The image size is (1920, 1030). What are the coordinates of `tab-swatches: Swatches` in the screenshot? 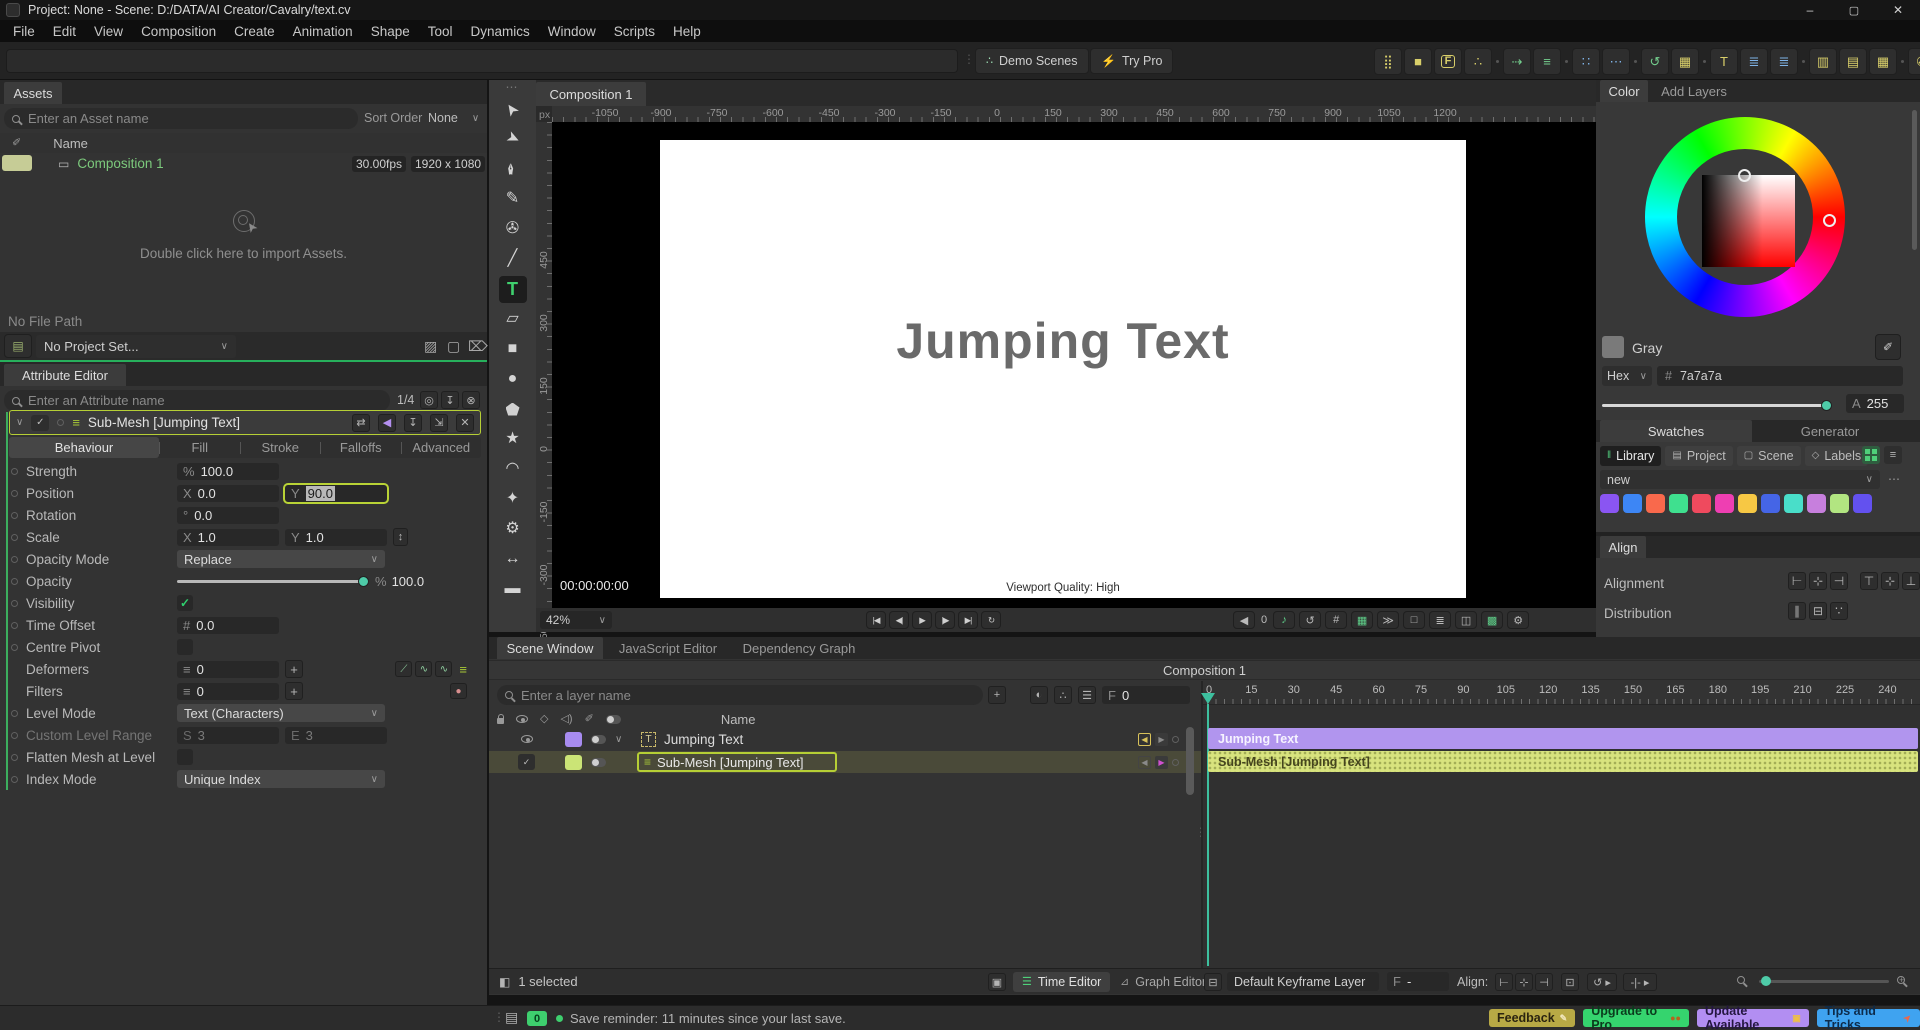 It's located at (1676, 431).